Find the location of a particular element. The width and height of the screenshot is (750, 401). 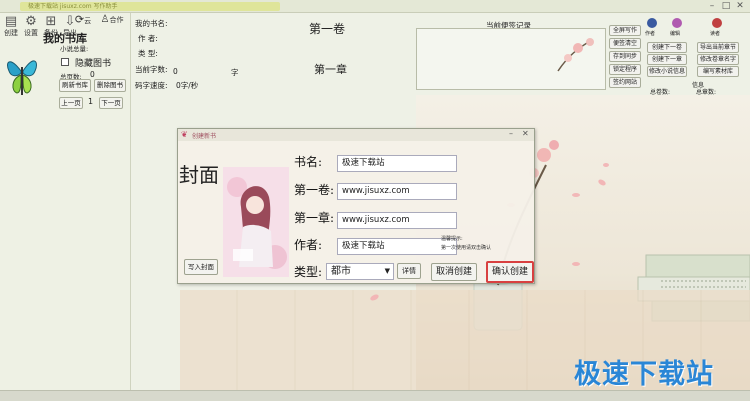

status-bar is located at coordinates (375, 395).